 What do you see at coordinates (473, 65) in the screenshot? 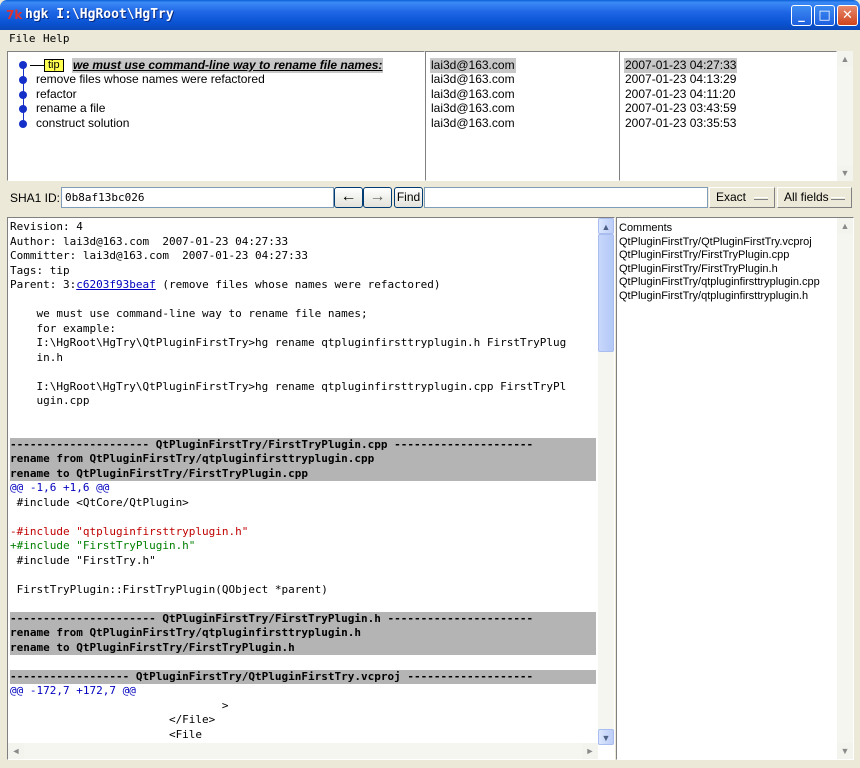
I see `commit-author-selected: lai3d@163.com` at bounding box center [473, 65].